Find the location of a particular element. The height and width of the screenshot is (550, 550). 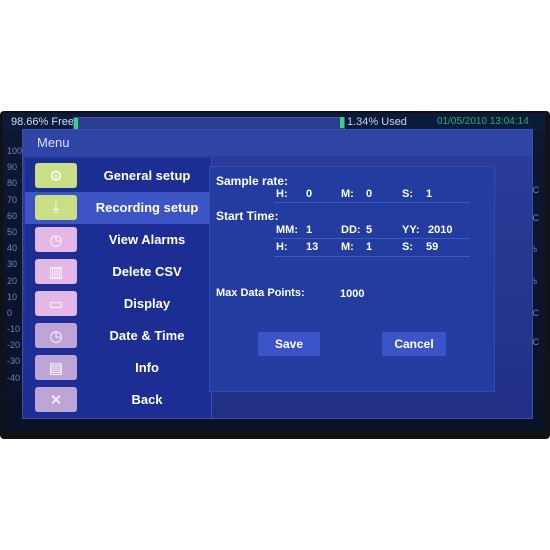

menu-item-label: Recording setup is located at coordinates (147, 207).